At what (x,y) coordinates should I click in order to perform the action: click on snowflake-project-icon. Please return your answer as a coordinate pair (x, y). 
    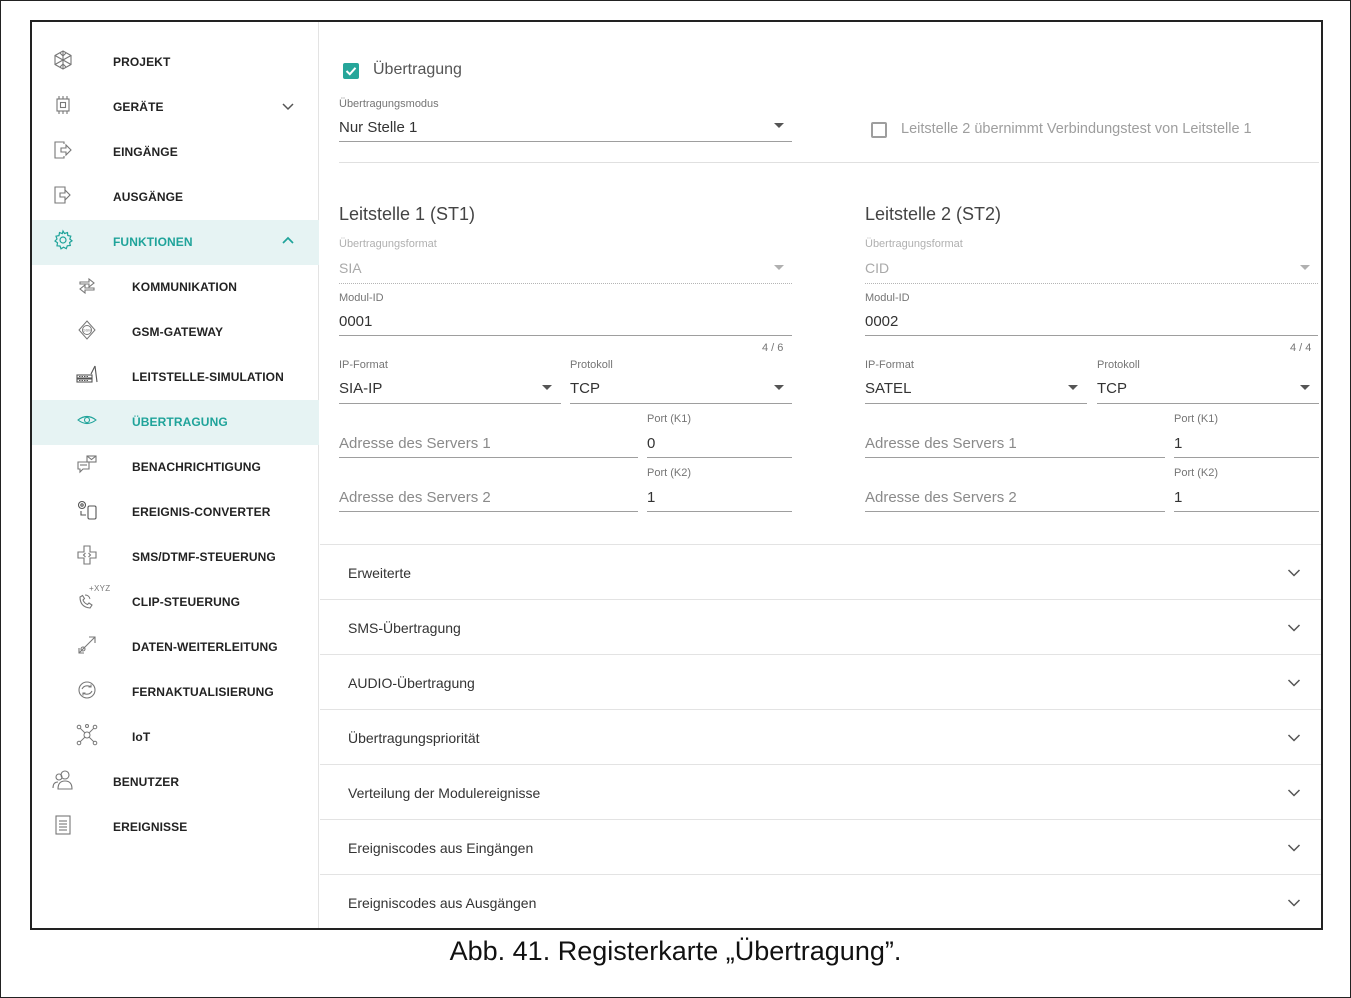
    Looking at the image, I should click on (63, 60).